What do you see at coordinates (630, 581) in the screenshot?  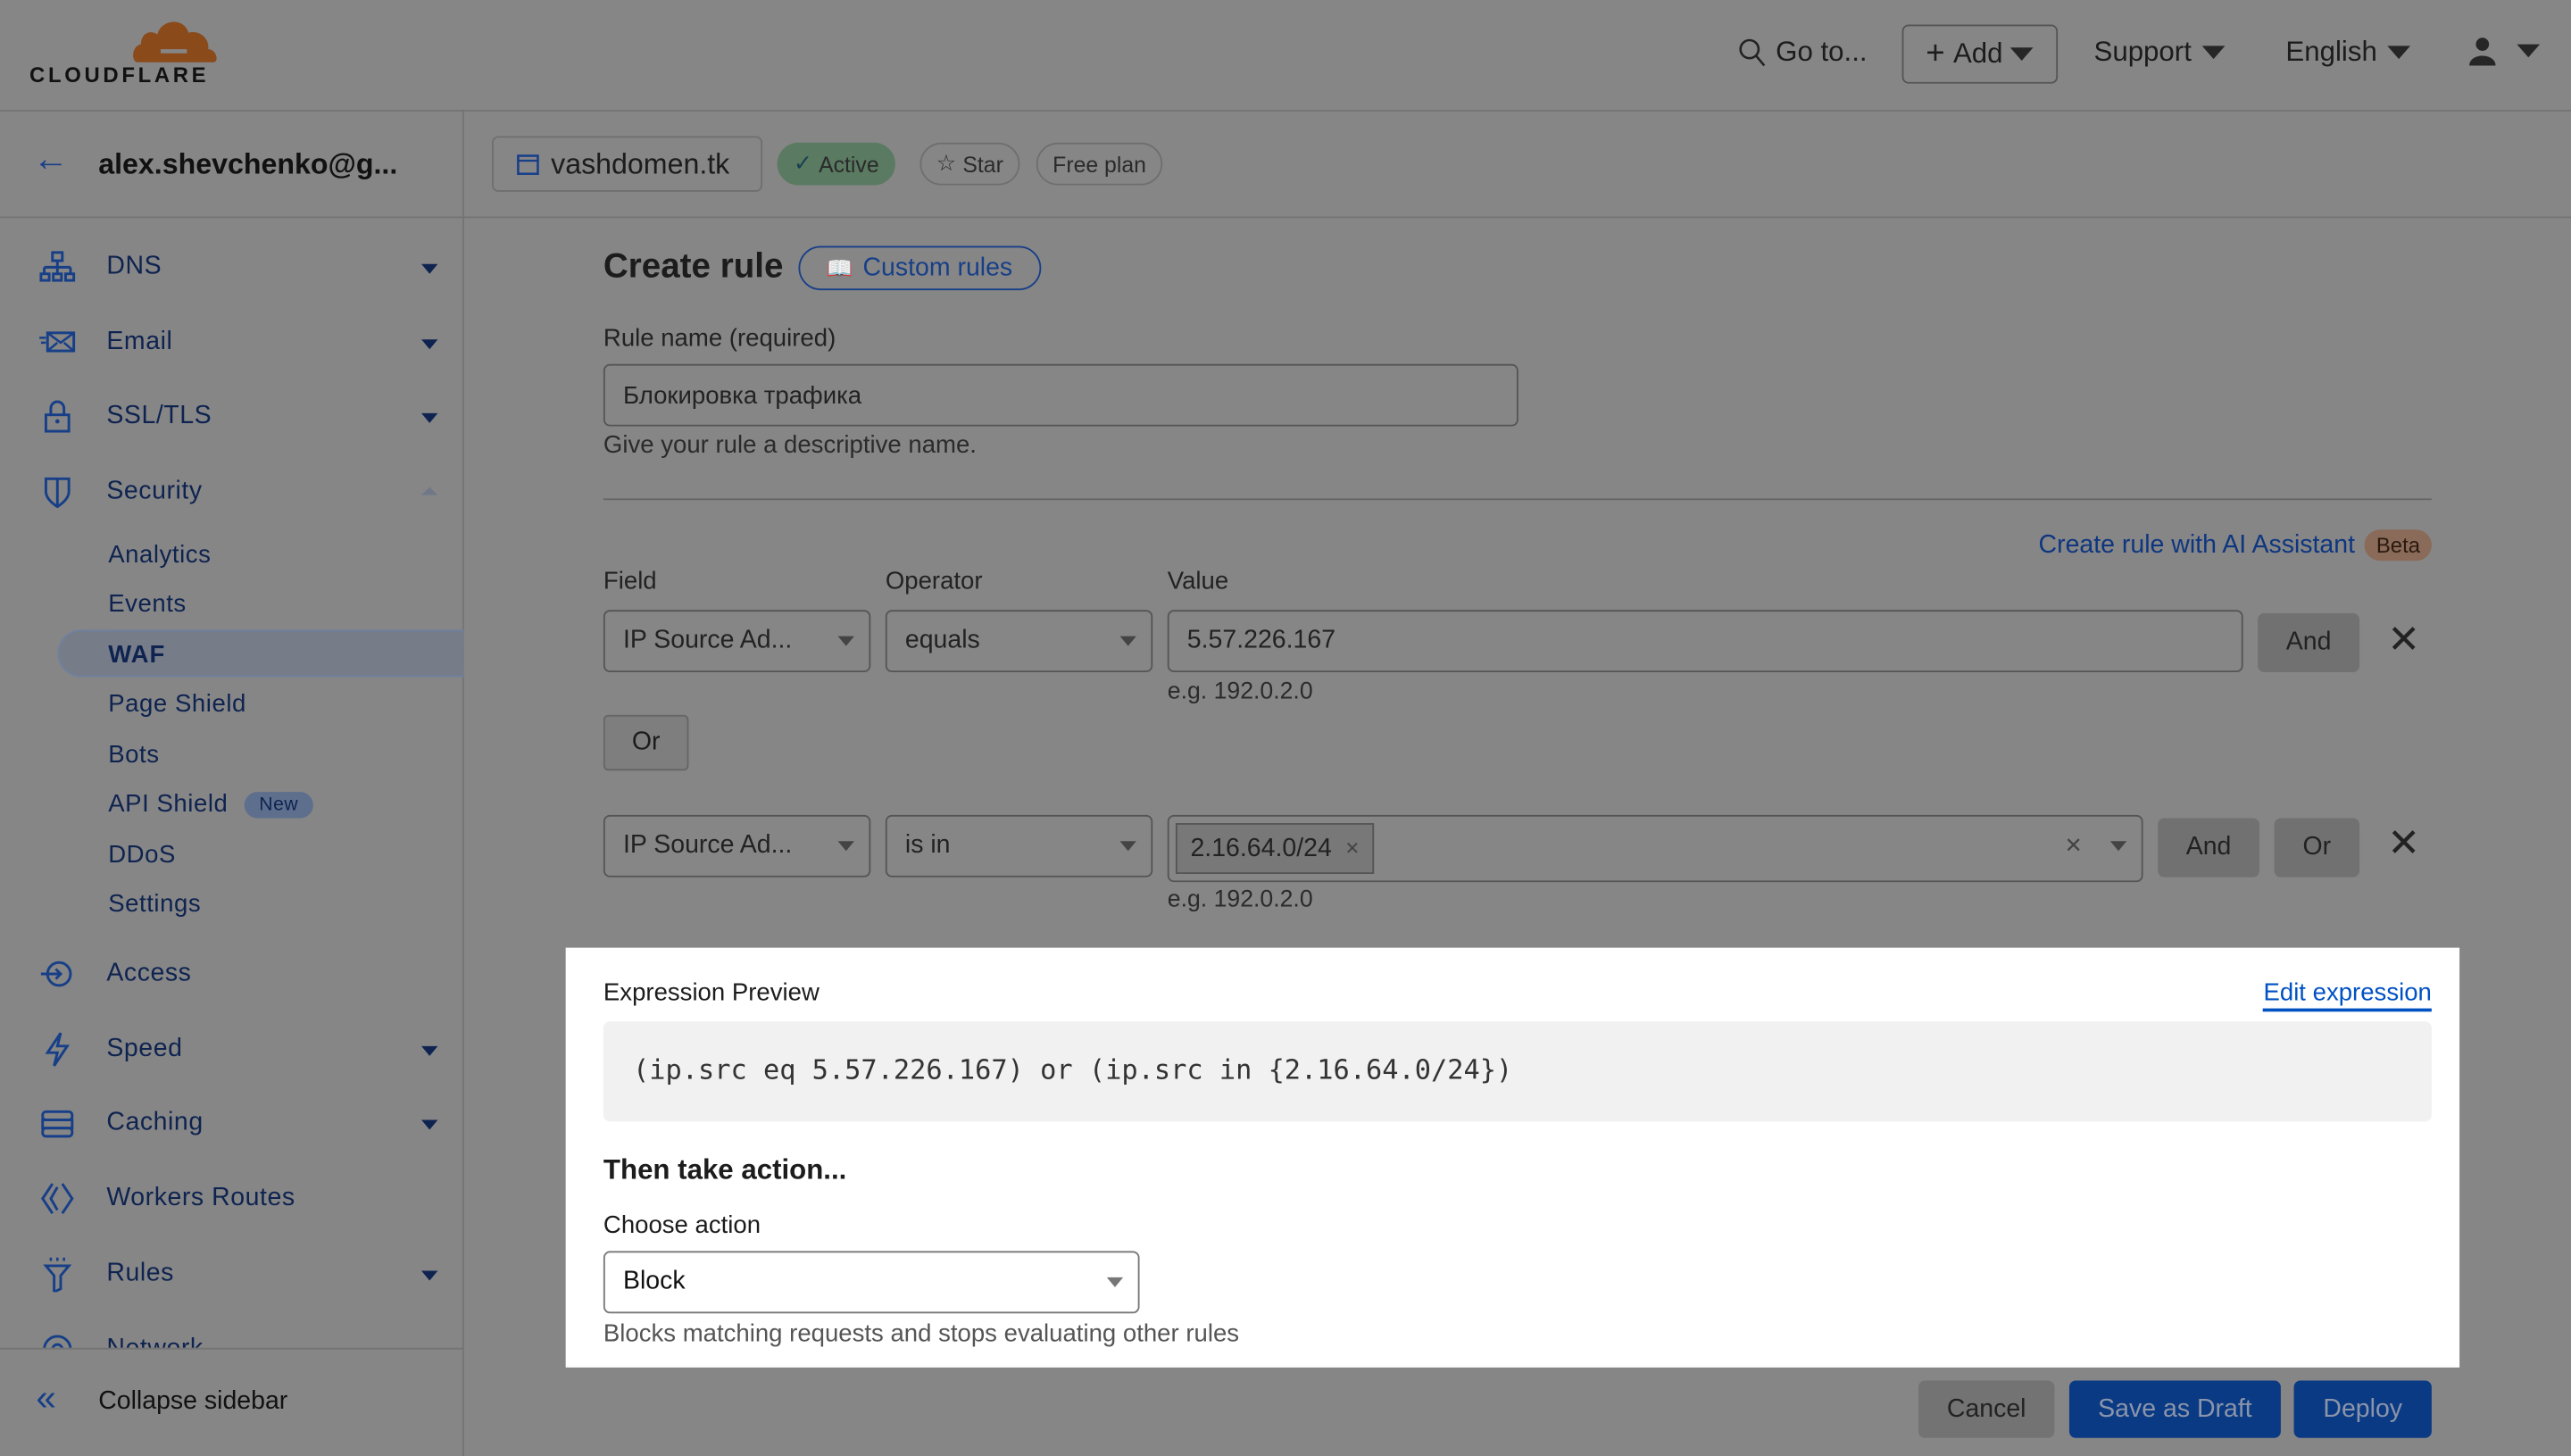 I see `field-column-label: Field` at bounding box center [630, 581].